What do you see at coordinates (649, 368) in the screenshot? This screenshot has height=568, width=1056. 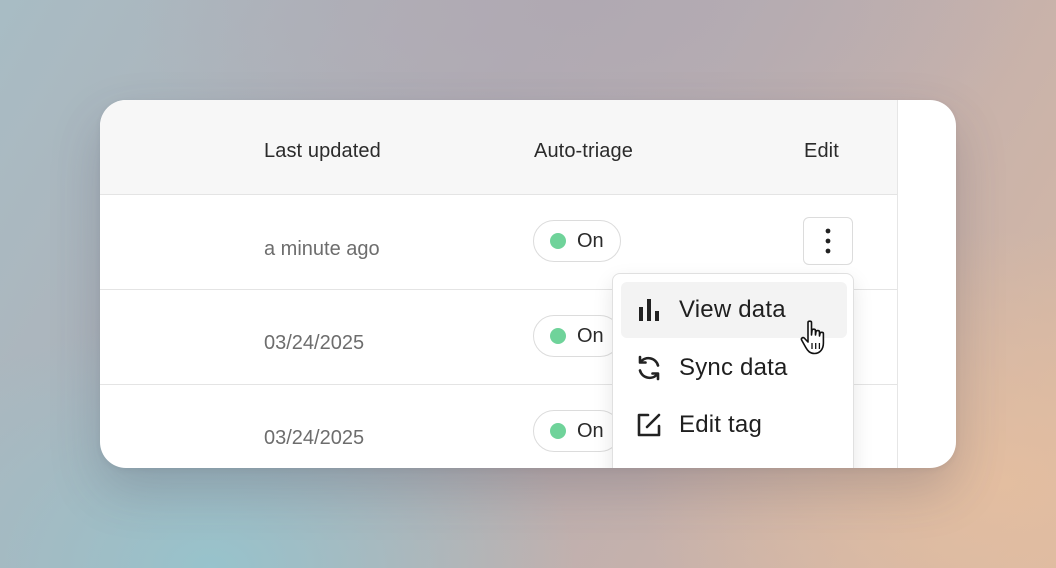 I see `sync-icon` at bounding box center [649, 368].